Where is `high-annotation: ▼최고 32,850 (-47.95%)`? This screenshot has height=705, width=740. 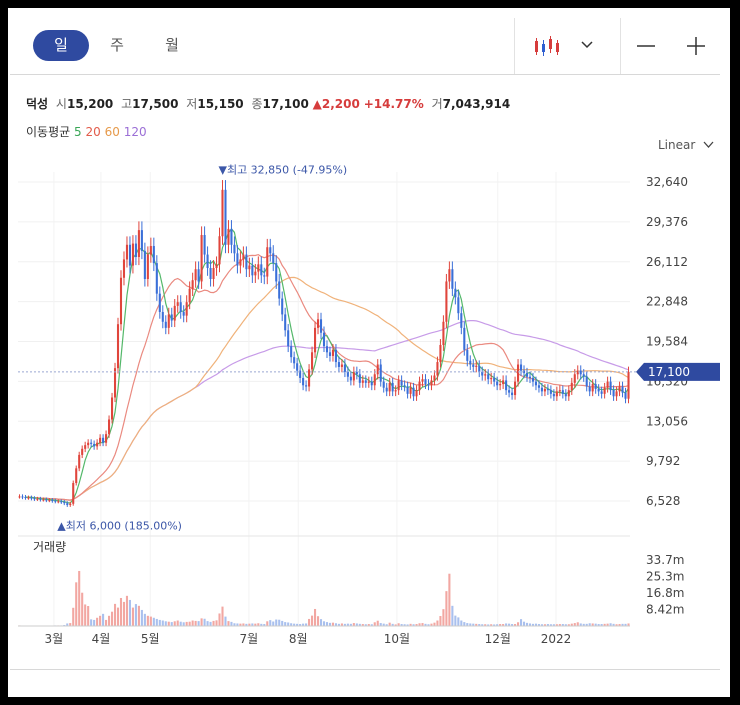
high-annotation: ▼최고 32,850 (-47.95%) is located at coordinates (282, 169).